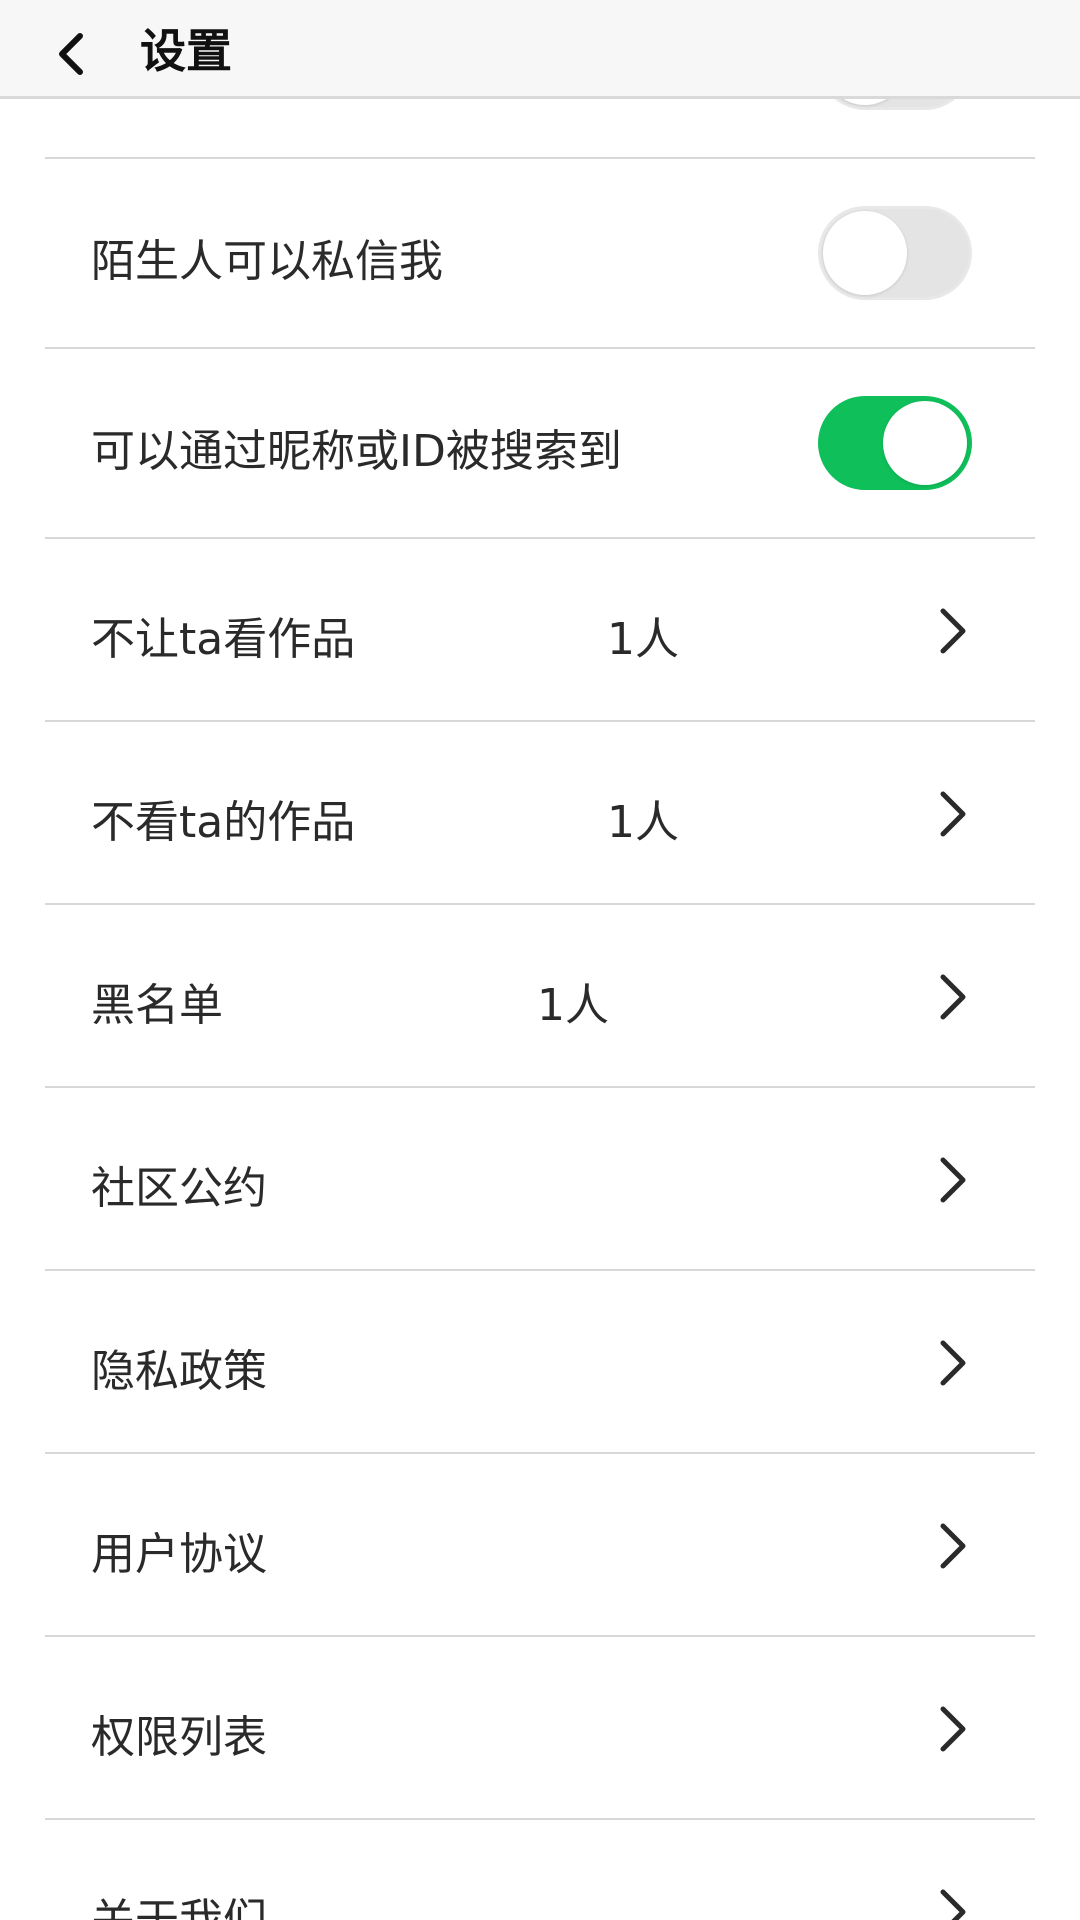 The image size is (1080, 1920). I want to click on row-hide-works: 不让ta看作品 1人, so click(540, 629).